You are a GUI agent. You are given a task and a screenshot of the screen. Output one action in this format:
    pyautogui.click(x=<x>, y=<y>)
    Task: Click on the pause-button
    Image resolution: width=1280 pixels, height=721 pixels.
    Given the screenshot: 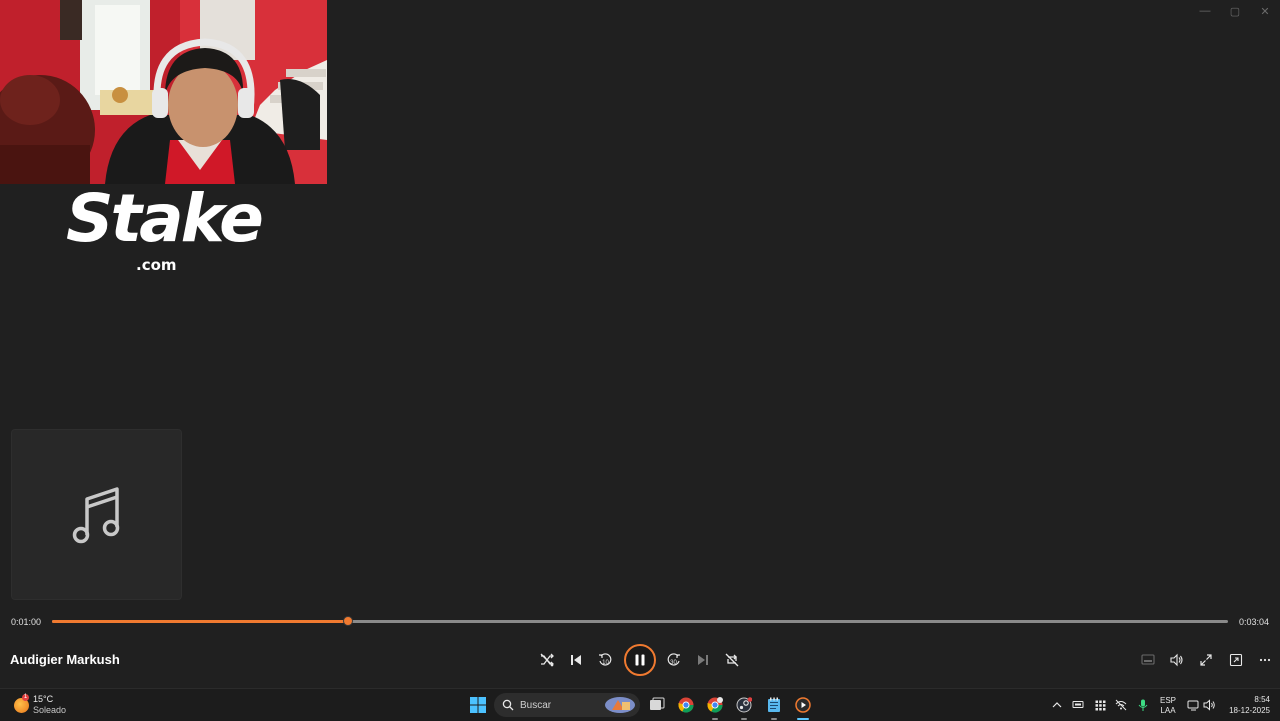 What is the action you would take?
    pyautogui.click(x=640, y=660)
    